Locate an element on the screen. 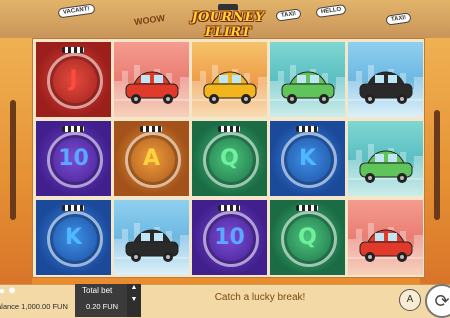 The width and height of the screenshot is (450, 318). yellow-taxi-icon is located at coordinates (230, 87).